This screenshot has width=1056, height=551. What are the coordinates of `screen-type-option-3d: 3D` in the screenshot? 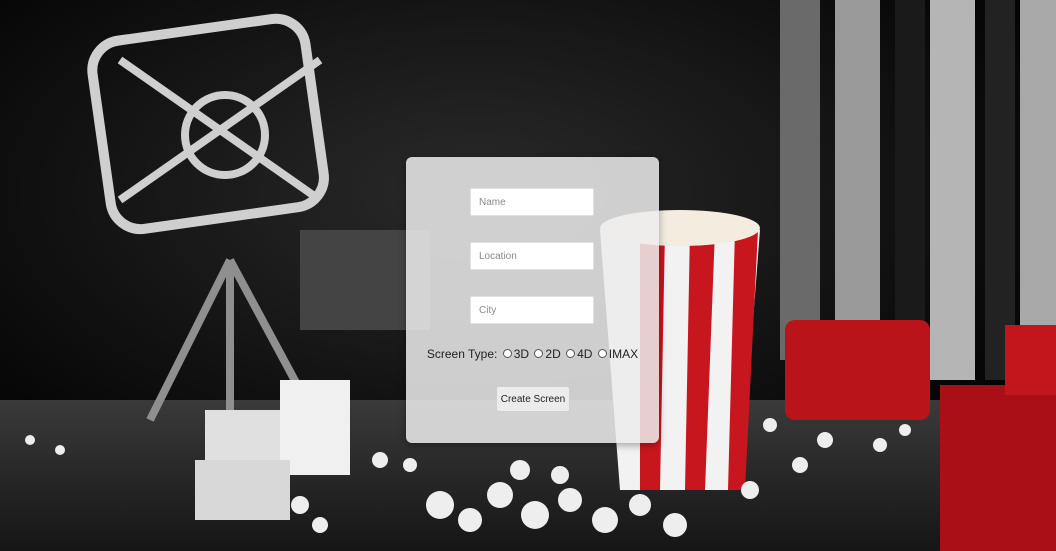 It's located at (516, 354).